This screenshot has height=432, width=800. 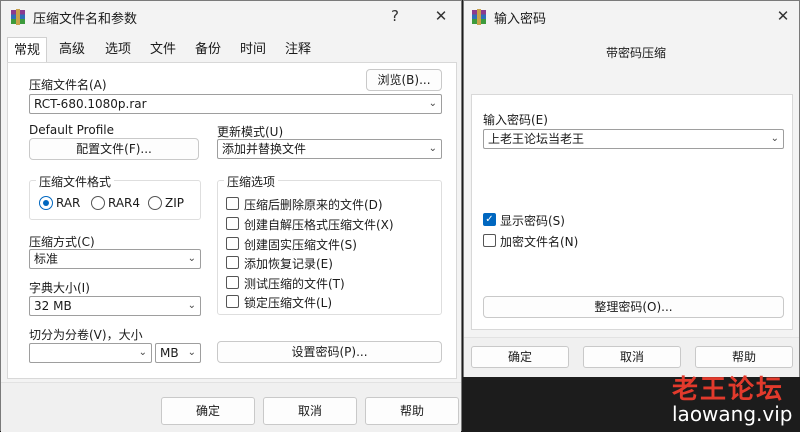 I want to click on tab-comment: 注释, so click(x=298, y=50).